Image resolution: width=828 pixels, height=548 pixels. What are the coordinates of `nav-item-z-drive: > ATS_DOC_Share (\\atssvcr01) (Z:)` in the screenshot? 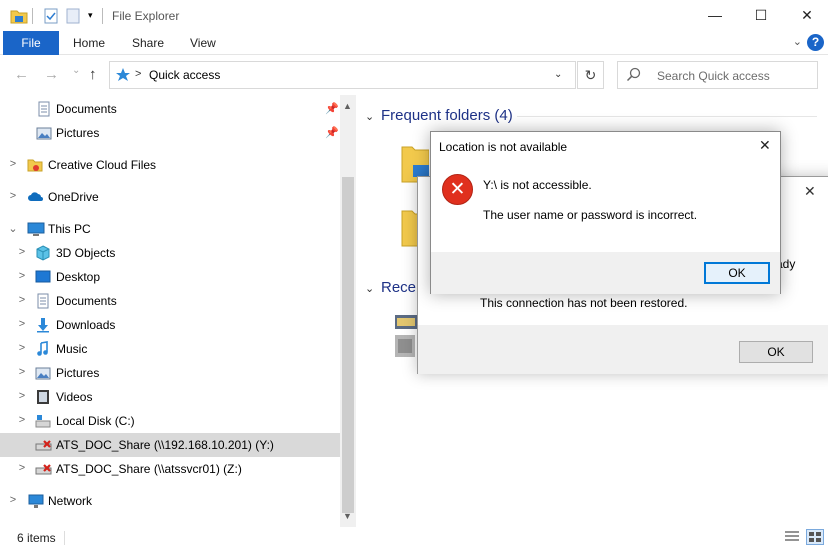 It's located at (170, 469).